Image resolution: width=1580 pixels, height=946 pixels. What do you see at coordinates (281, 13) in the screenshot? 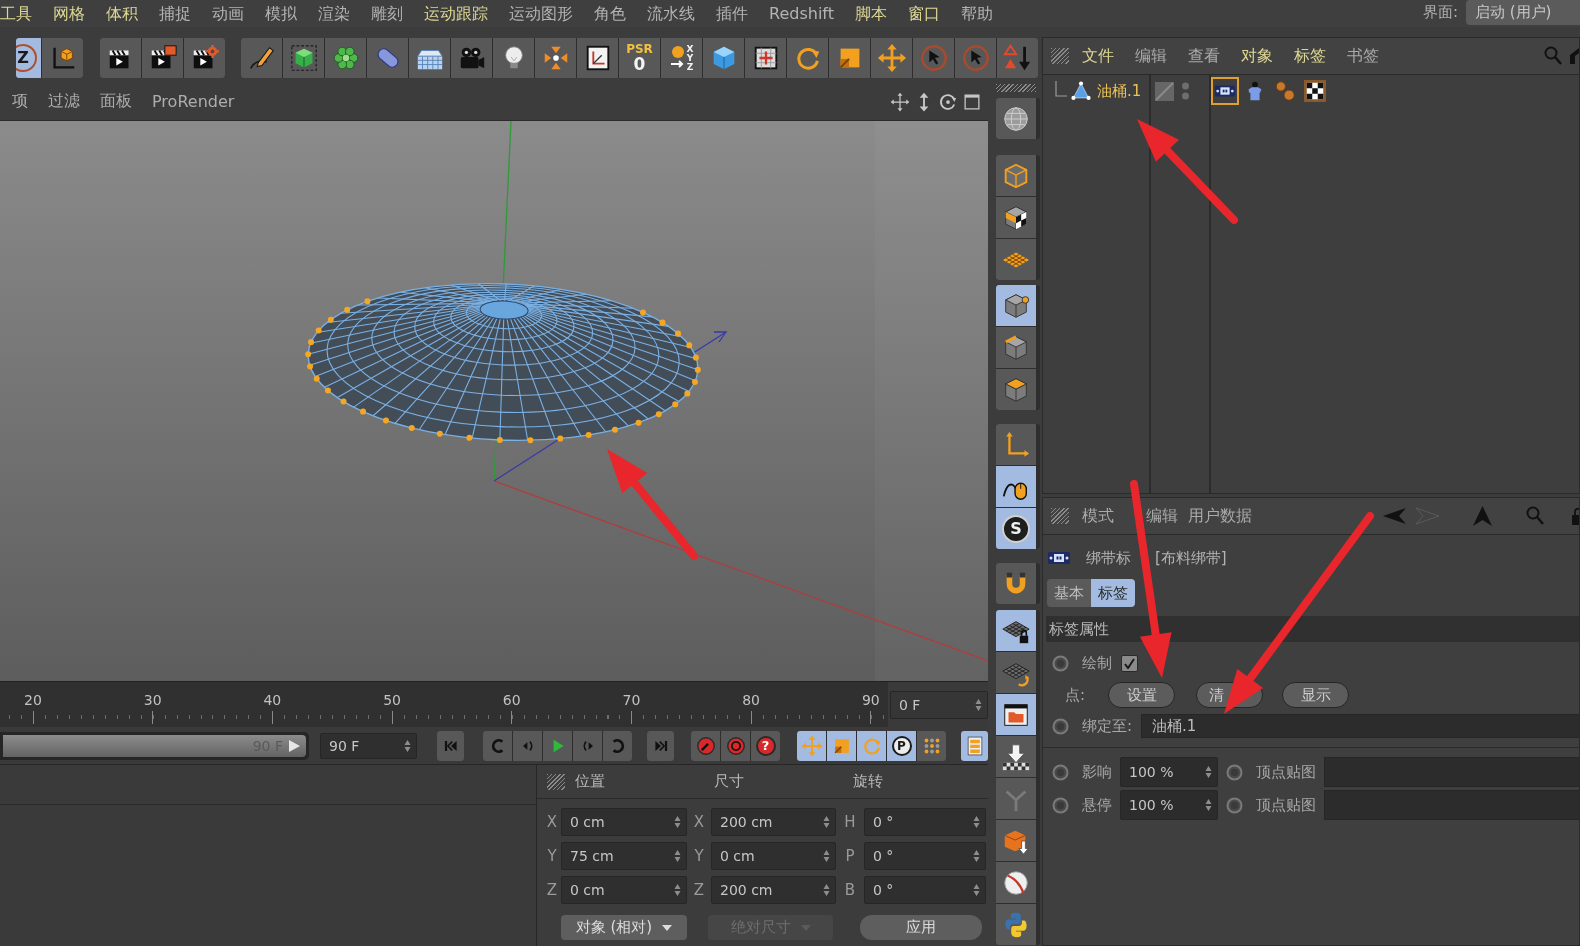
I see `menu-item: 模拟` at bounding box center [281, 13].